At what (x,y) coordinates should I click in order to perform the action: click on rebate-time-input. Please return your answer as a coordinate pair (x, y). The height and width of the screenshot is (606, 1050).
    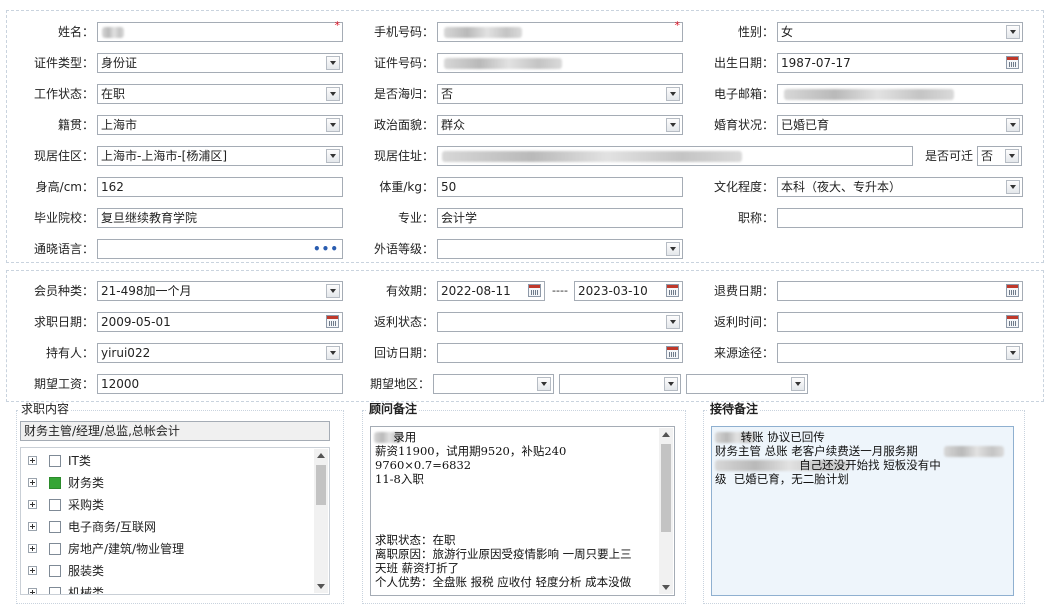
    Looking at the image, I should click on (900, 322).